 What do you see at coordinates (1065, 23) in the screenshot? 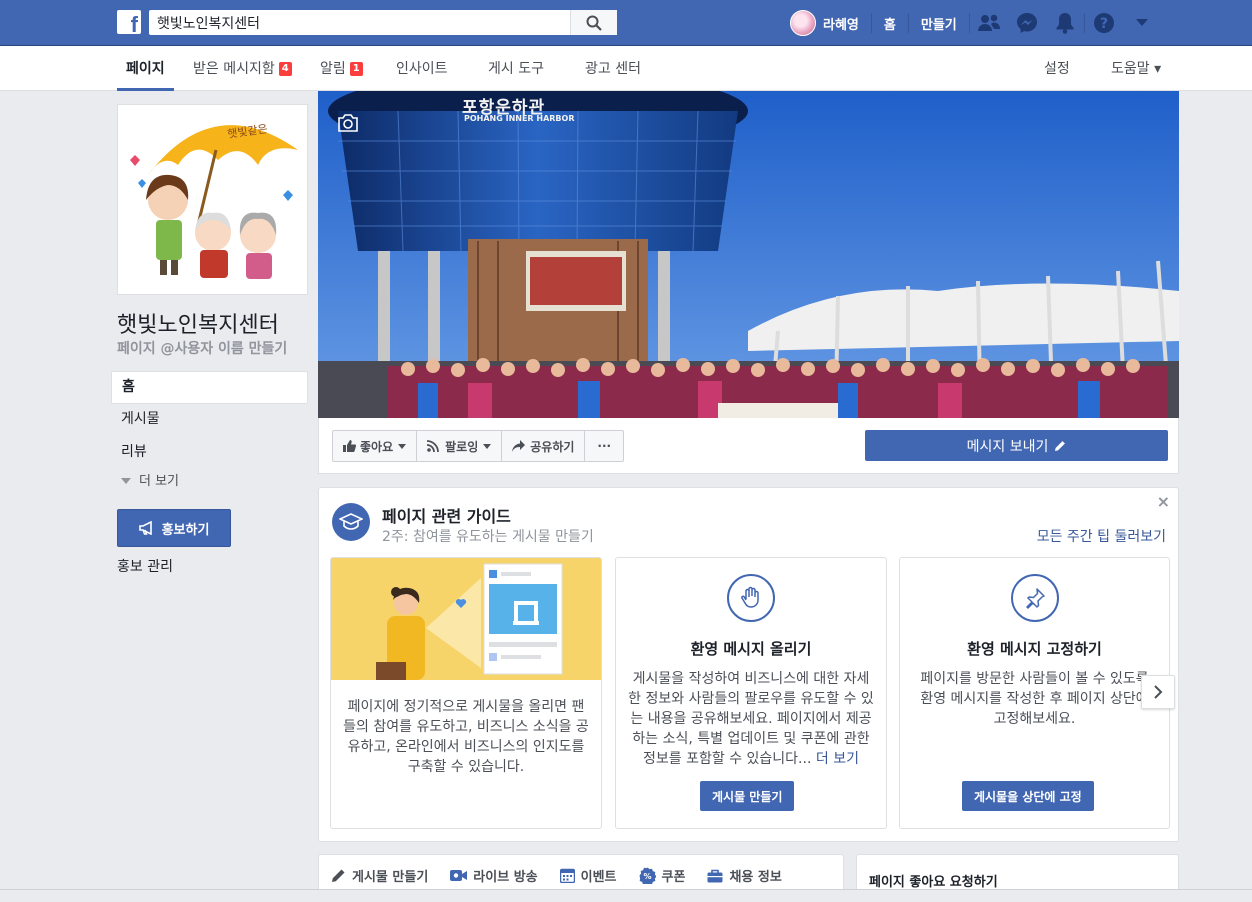
I see `notifications-button` at bounding box center [1065, 23].